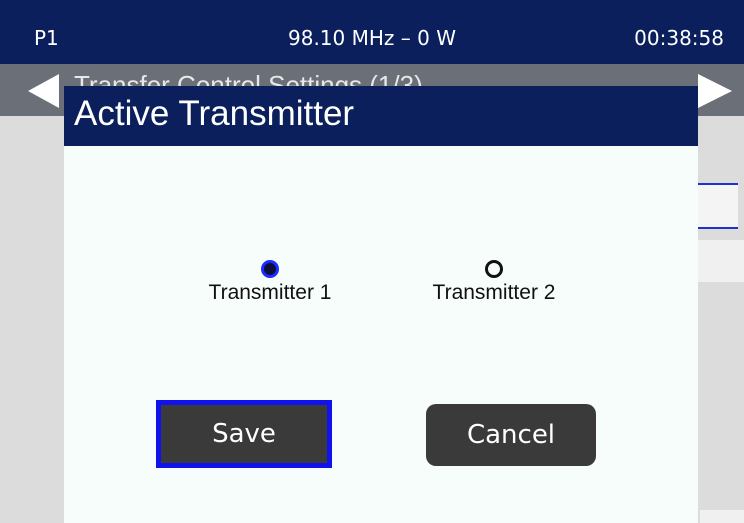  What do you see at coordinates (381, 116) in the screenshot?
I see `dialog-header: Active Transmitter` at bounding box center [381, 116].